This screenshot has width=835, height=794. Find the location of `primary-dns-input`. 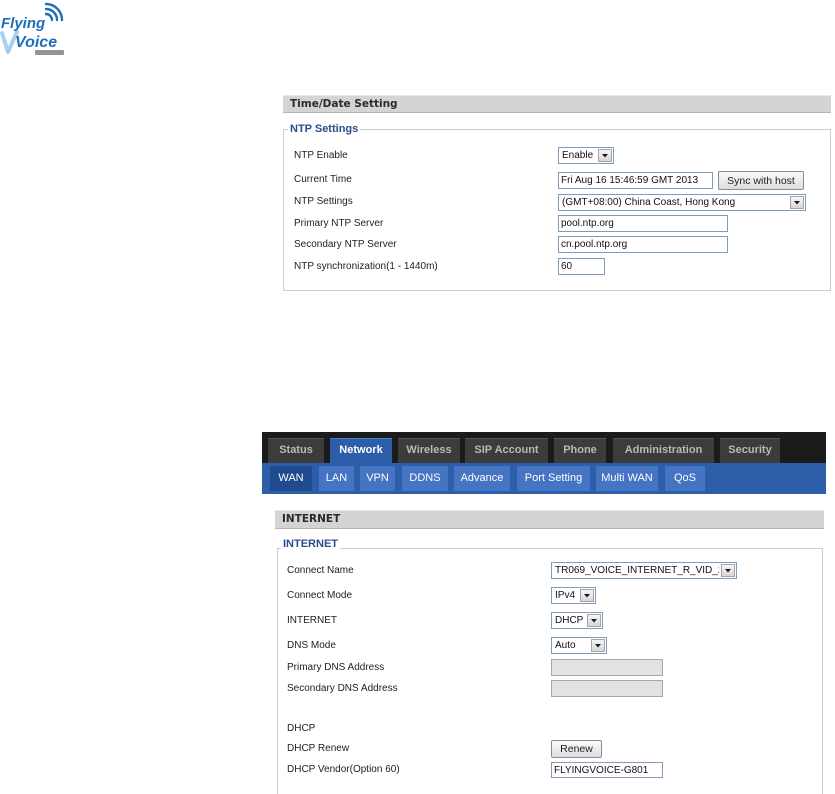

primary-dns-input is located at coordinates (607, 667).